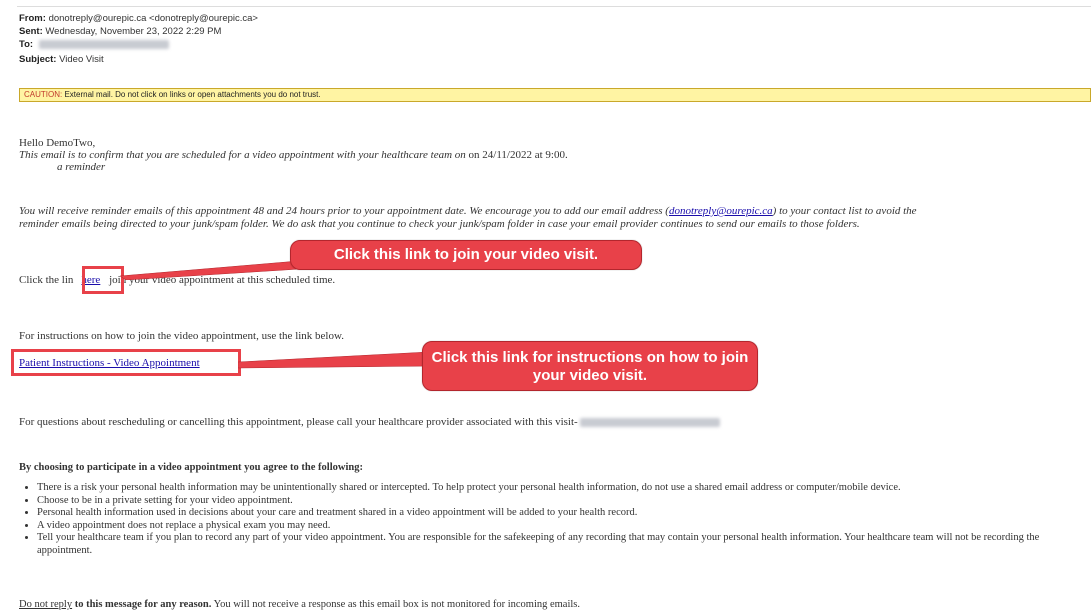 This screenshot has height=614, width=1091. I want to click on reminder-email-link: donotreply@ourepic.ca, so click(721, 211).